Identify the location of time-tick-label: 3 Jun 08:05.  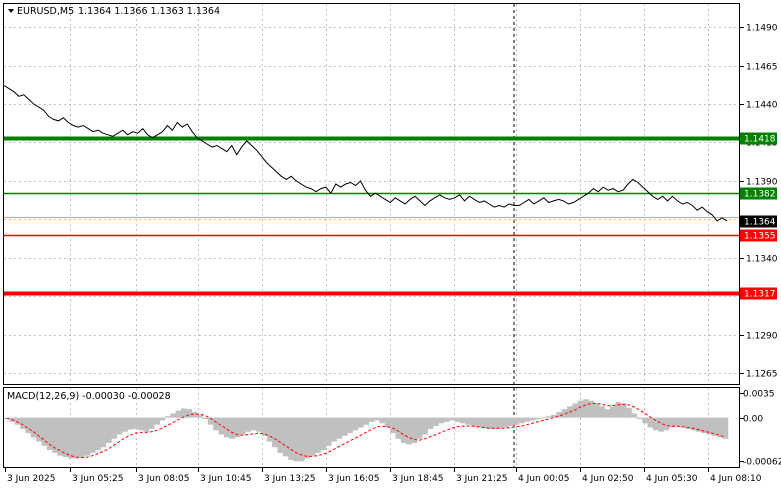
(163, 479).